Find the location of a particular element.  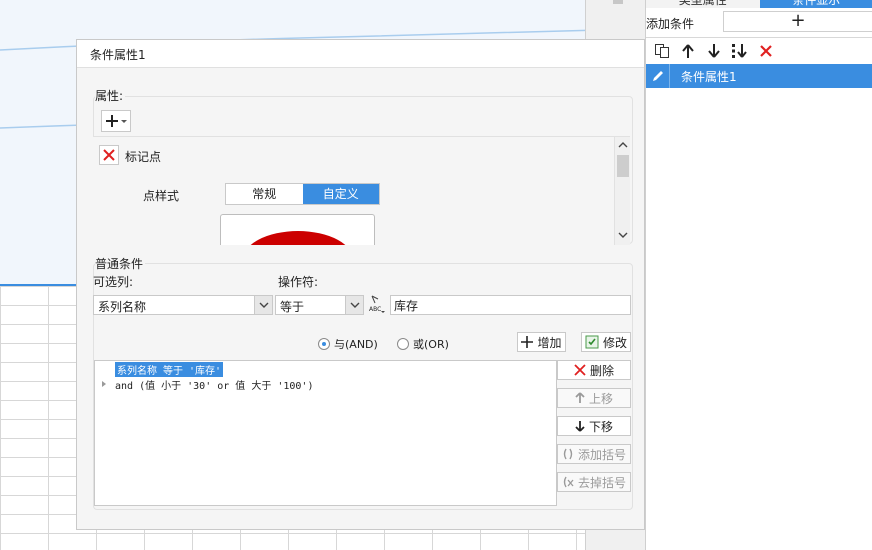

move-to-bottom-icon is located at coordinates (740, 51).